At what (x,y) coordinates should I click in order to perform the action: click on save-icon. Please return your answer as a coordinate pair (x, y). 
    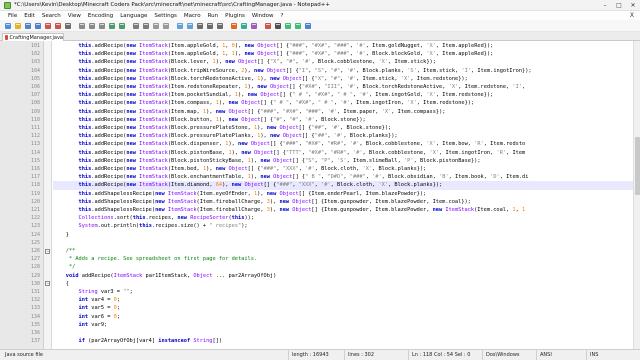
    Looking at the image, I should click on (27, 25).